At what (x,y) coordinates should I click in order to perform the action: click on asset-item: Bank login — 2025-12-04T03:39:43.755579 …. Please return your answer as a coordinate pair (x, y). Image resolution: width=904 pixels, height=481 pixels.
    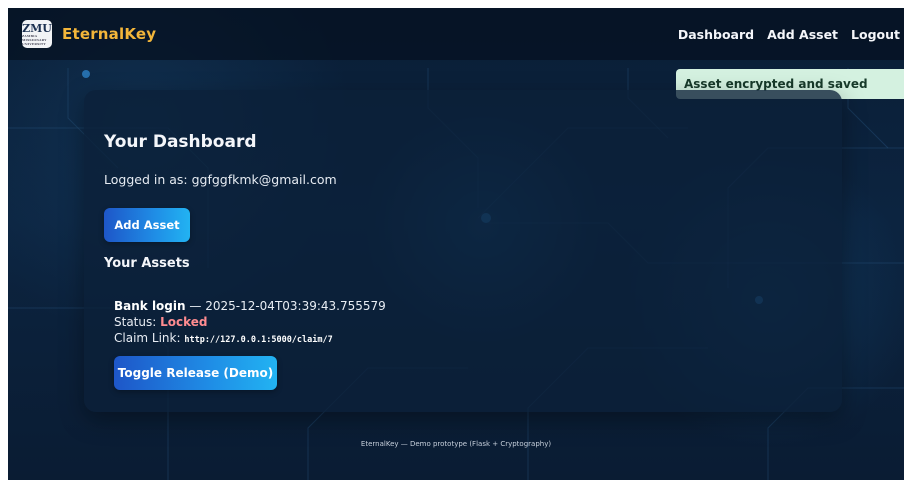
    Looking at the image, I should click on (364, 346).